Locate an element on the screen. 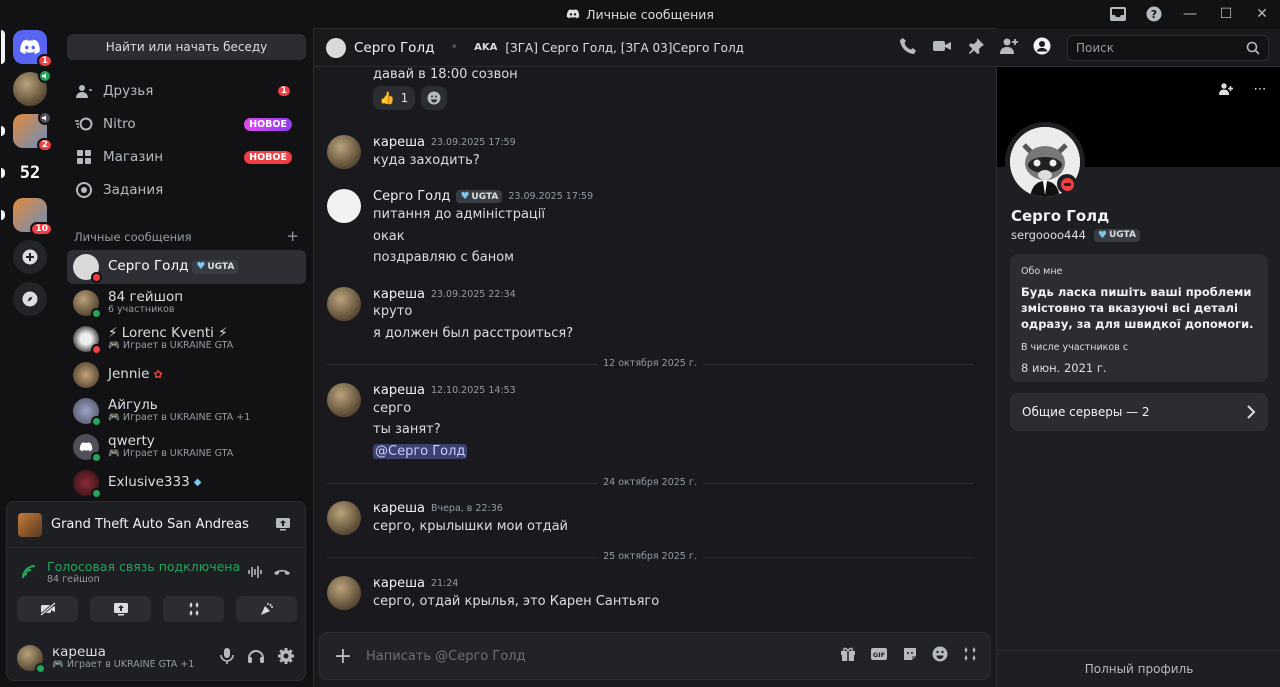 The image size is (1280, 687). dm-item-sergo: Серго Голд ♥ UGTA is located at coordinates (186, 267).